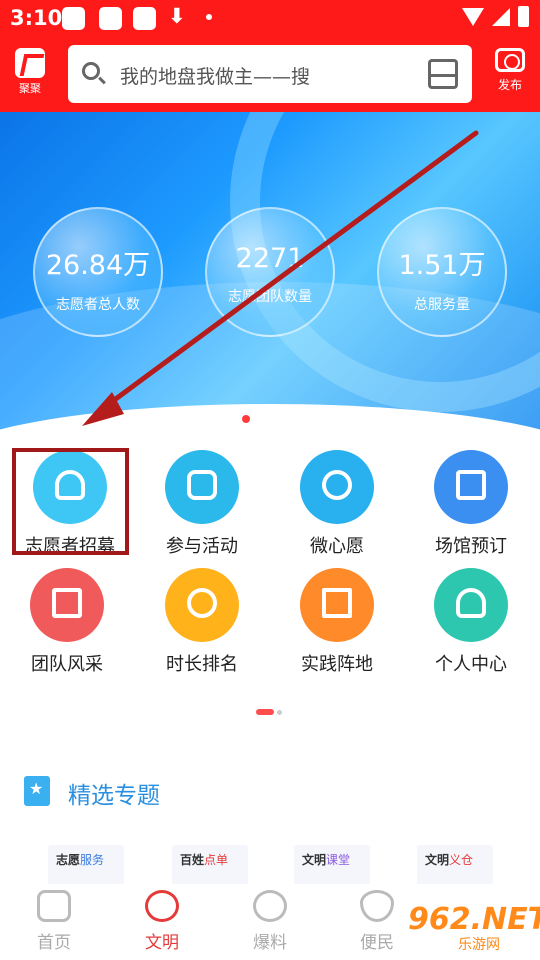 The width and height of the screenshot is (540, 960). What do you see at coordinates (114, 796) in the screenshot?
I see `section-title: 精选专题` at bounding box center [114, 796].